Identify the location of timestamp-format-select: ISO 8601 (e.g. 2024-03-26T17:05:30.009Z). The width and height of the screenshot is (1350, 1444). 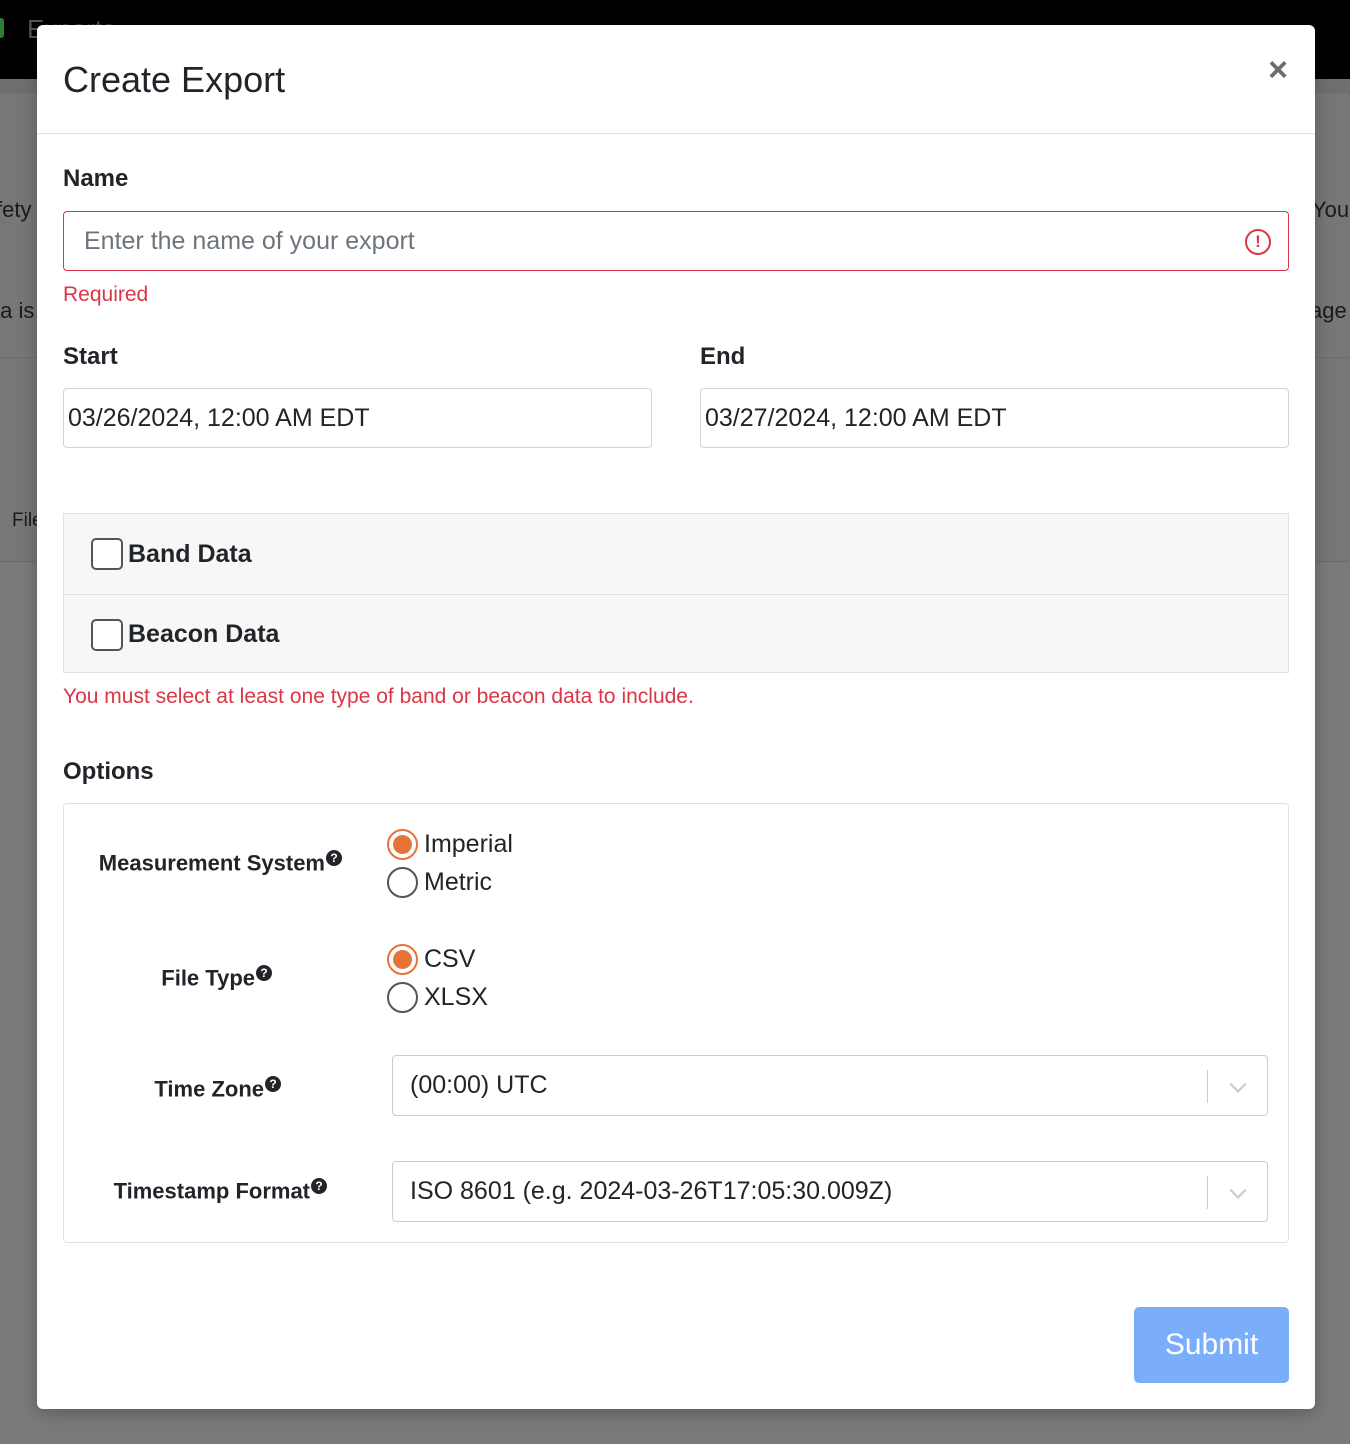
(830, 1191).